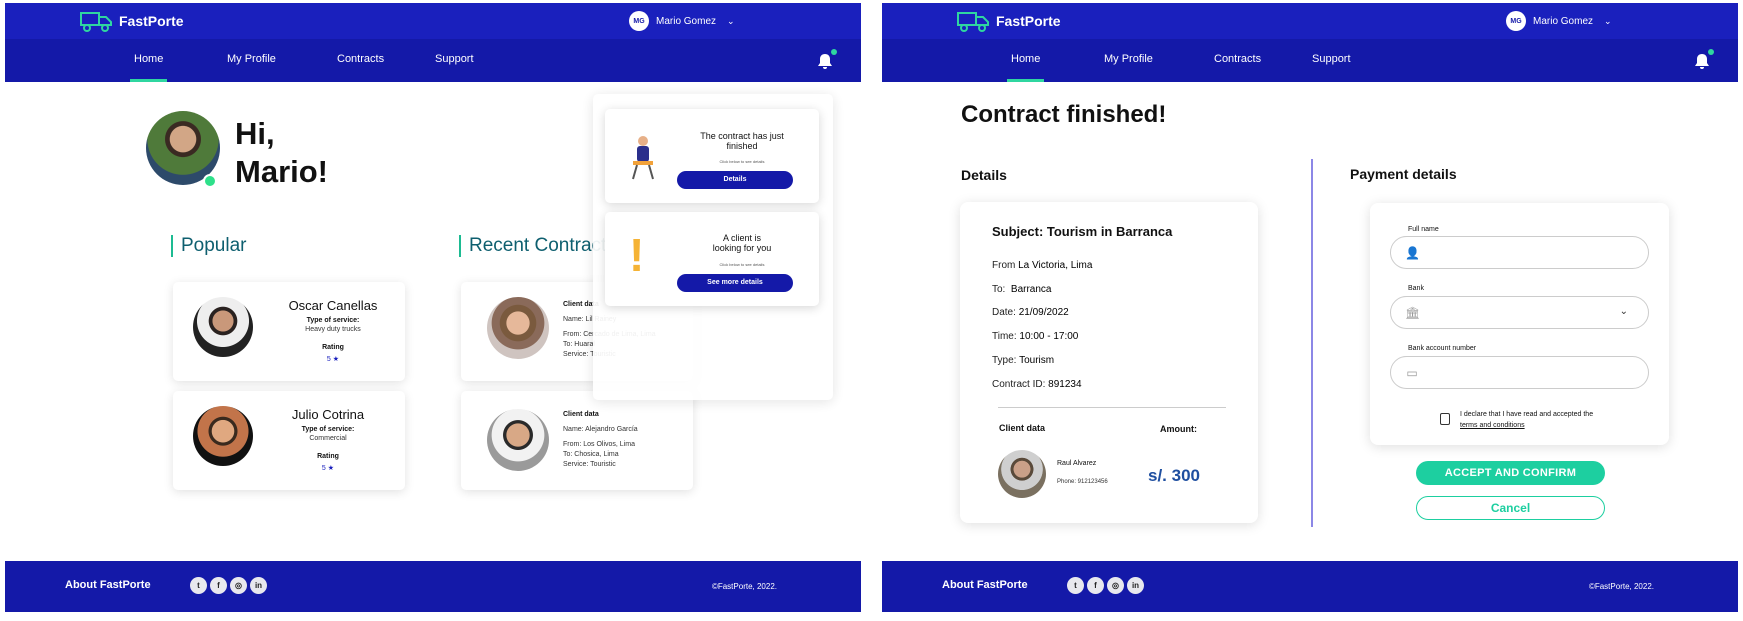  What do you see at coordinates (1004, 336) in the screenshot?
I see `detail-label: Time:` at bounding box center [1004, 336].